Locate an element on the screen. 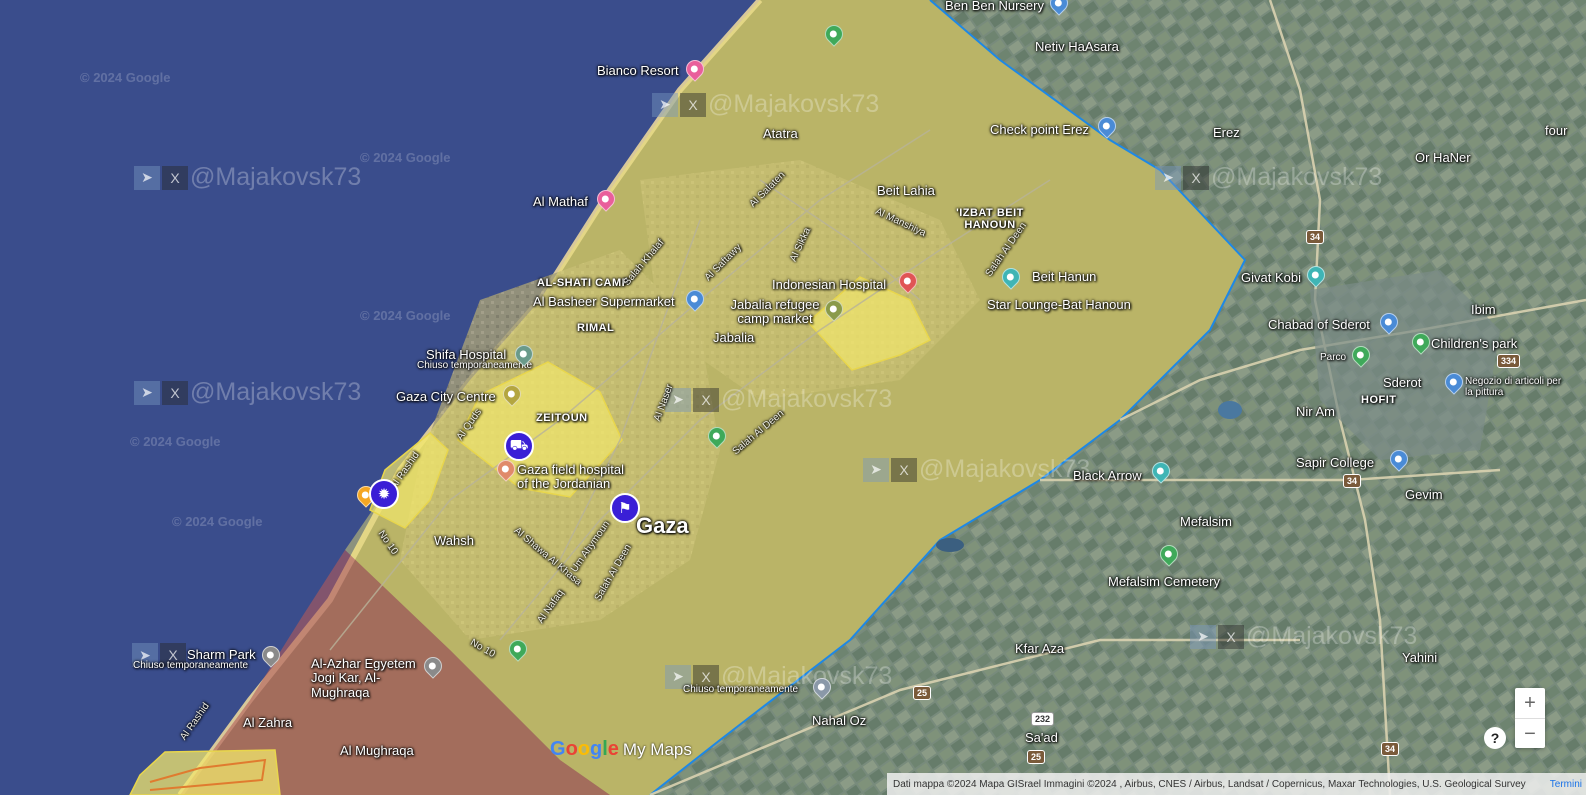 The image size is (1586, 795). place-label: Check point Erez is located at coordinates (1039, 129).